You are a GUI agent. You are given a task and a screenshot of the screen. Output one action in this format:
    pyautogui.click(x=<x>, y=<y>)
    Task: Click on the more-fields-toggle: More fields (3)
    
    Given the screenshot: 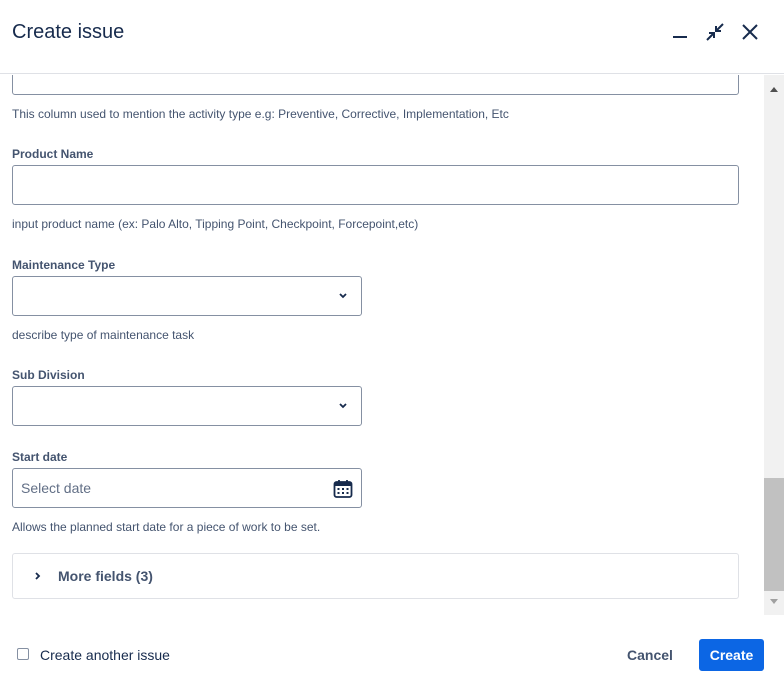 What is the action you would take?
    pyautogui.click(x=375, y=576)
    